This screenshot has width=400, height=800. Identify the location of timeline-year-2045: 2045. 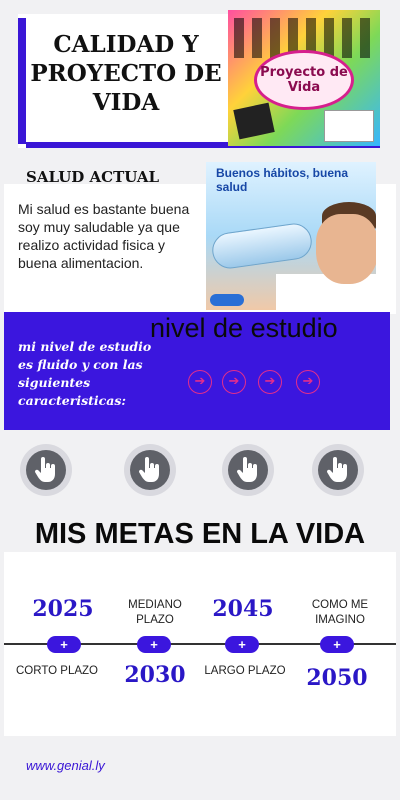
(243, 609).